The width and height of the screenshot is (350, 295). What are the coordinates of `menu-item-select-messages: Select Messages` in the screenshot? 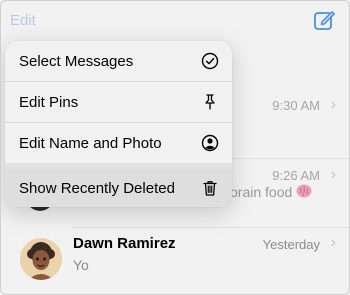 It's located at (118, 61).